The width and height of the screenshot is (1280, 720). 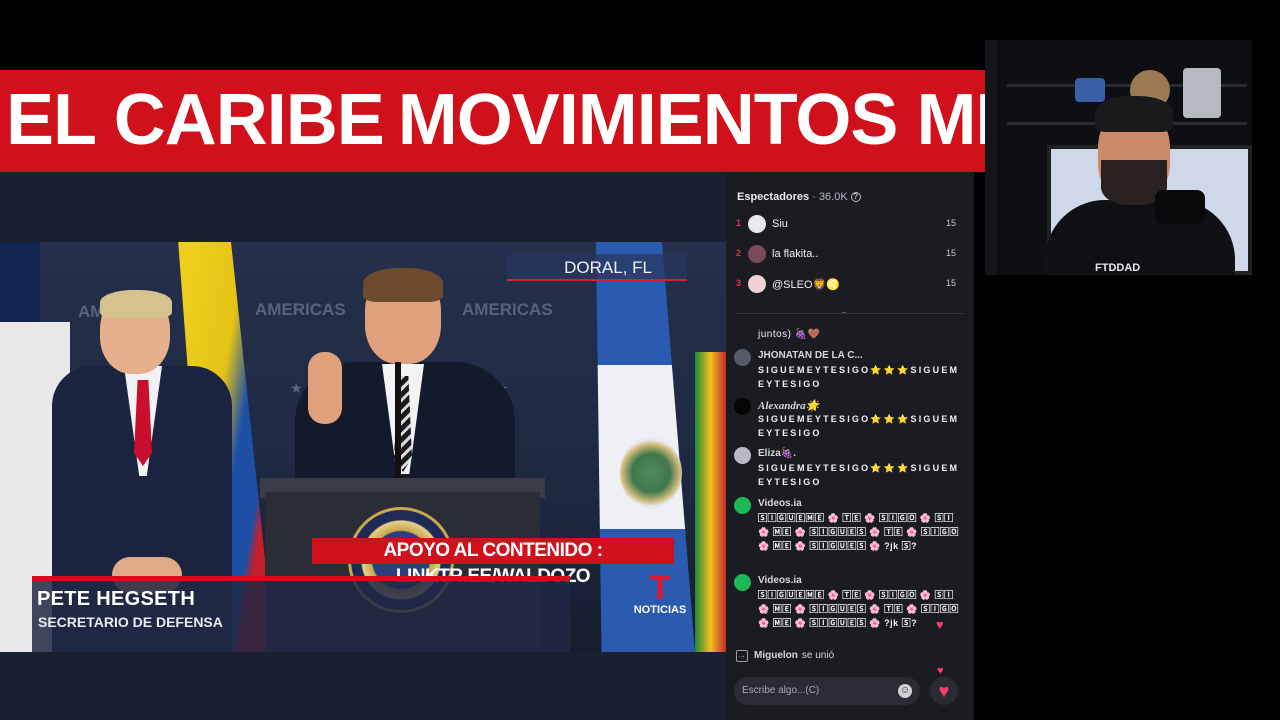 What do you see at coordinates (844, 311) in the screenshot?
I see `chevron-down-icon: ⌄` at bounding box center [844, 311].